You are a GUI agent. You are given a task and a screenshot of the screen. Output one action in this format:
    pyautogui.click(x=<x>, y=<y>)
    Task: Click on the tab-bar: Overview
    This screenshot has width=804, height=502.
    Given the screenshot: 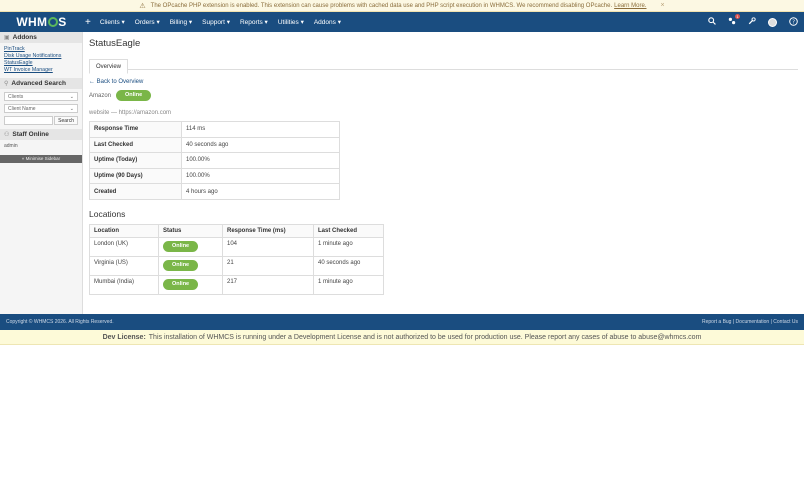 What is the action you would take?
    pyautogui.click(x=443, y=64)
    